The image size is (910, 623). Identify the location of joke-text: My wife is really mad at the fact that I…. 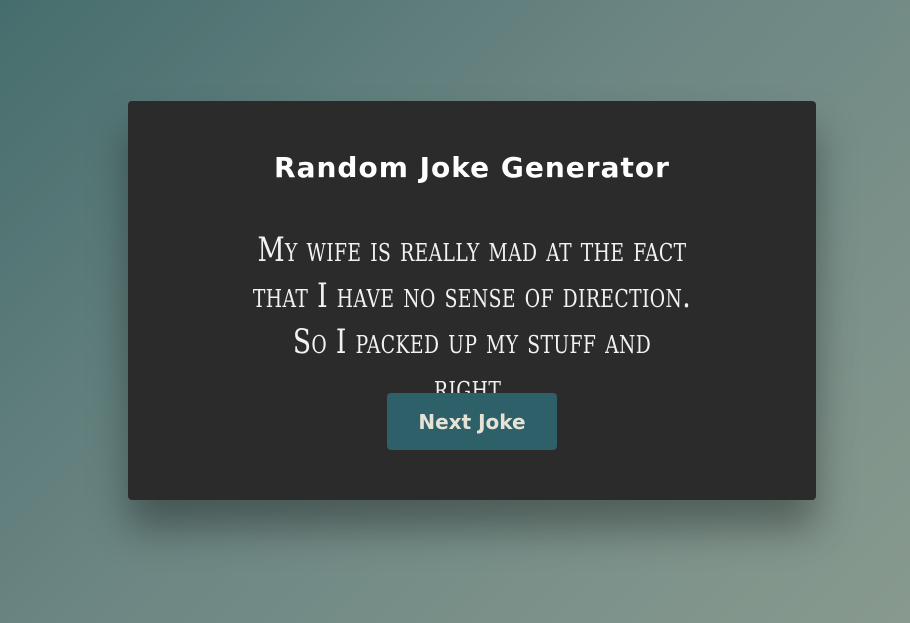
(472, 319).